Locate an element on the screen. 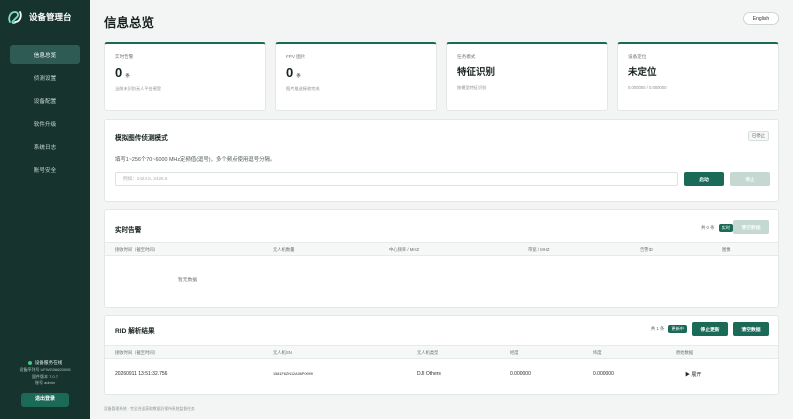  stat-label: FPV 图片 is located at coordinates (296, 56).